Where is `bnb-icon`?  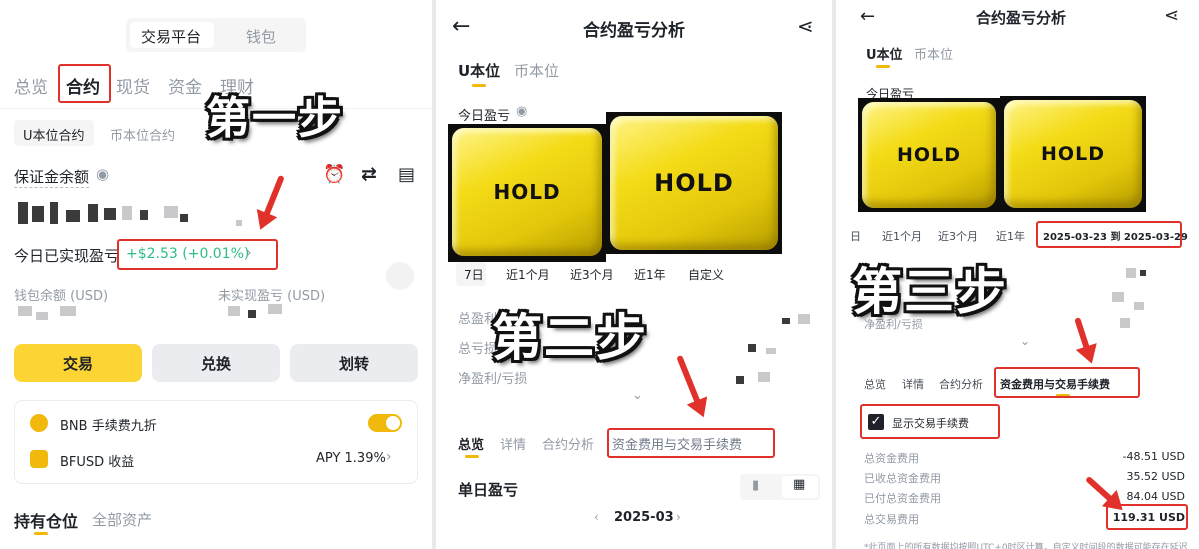
bnb-icon is located at coordinates (39, 423).